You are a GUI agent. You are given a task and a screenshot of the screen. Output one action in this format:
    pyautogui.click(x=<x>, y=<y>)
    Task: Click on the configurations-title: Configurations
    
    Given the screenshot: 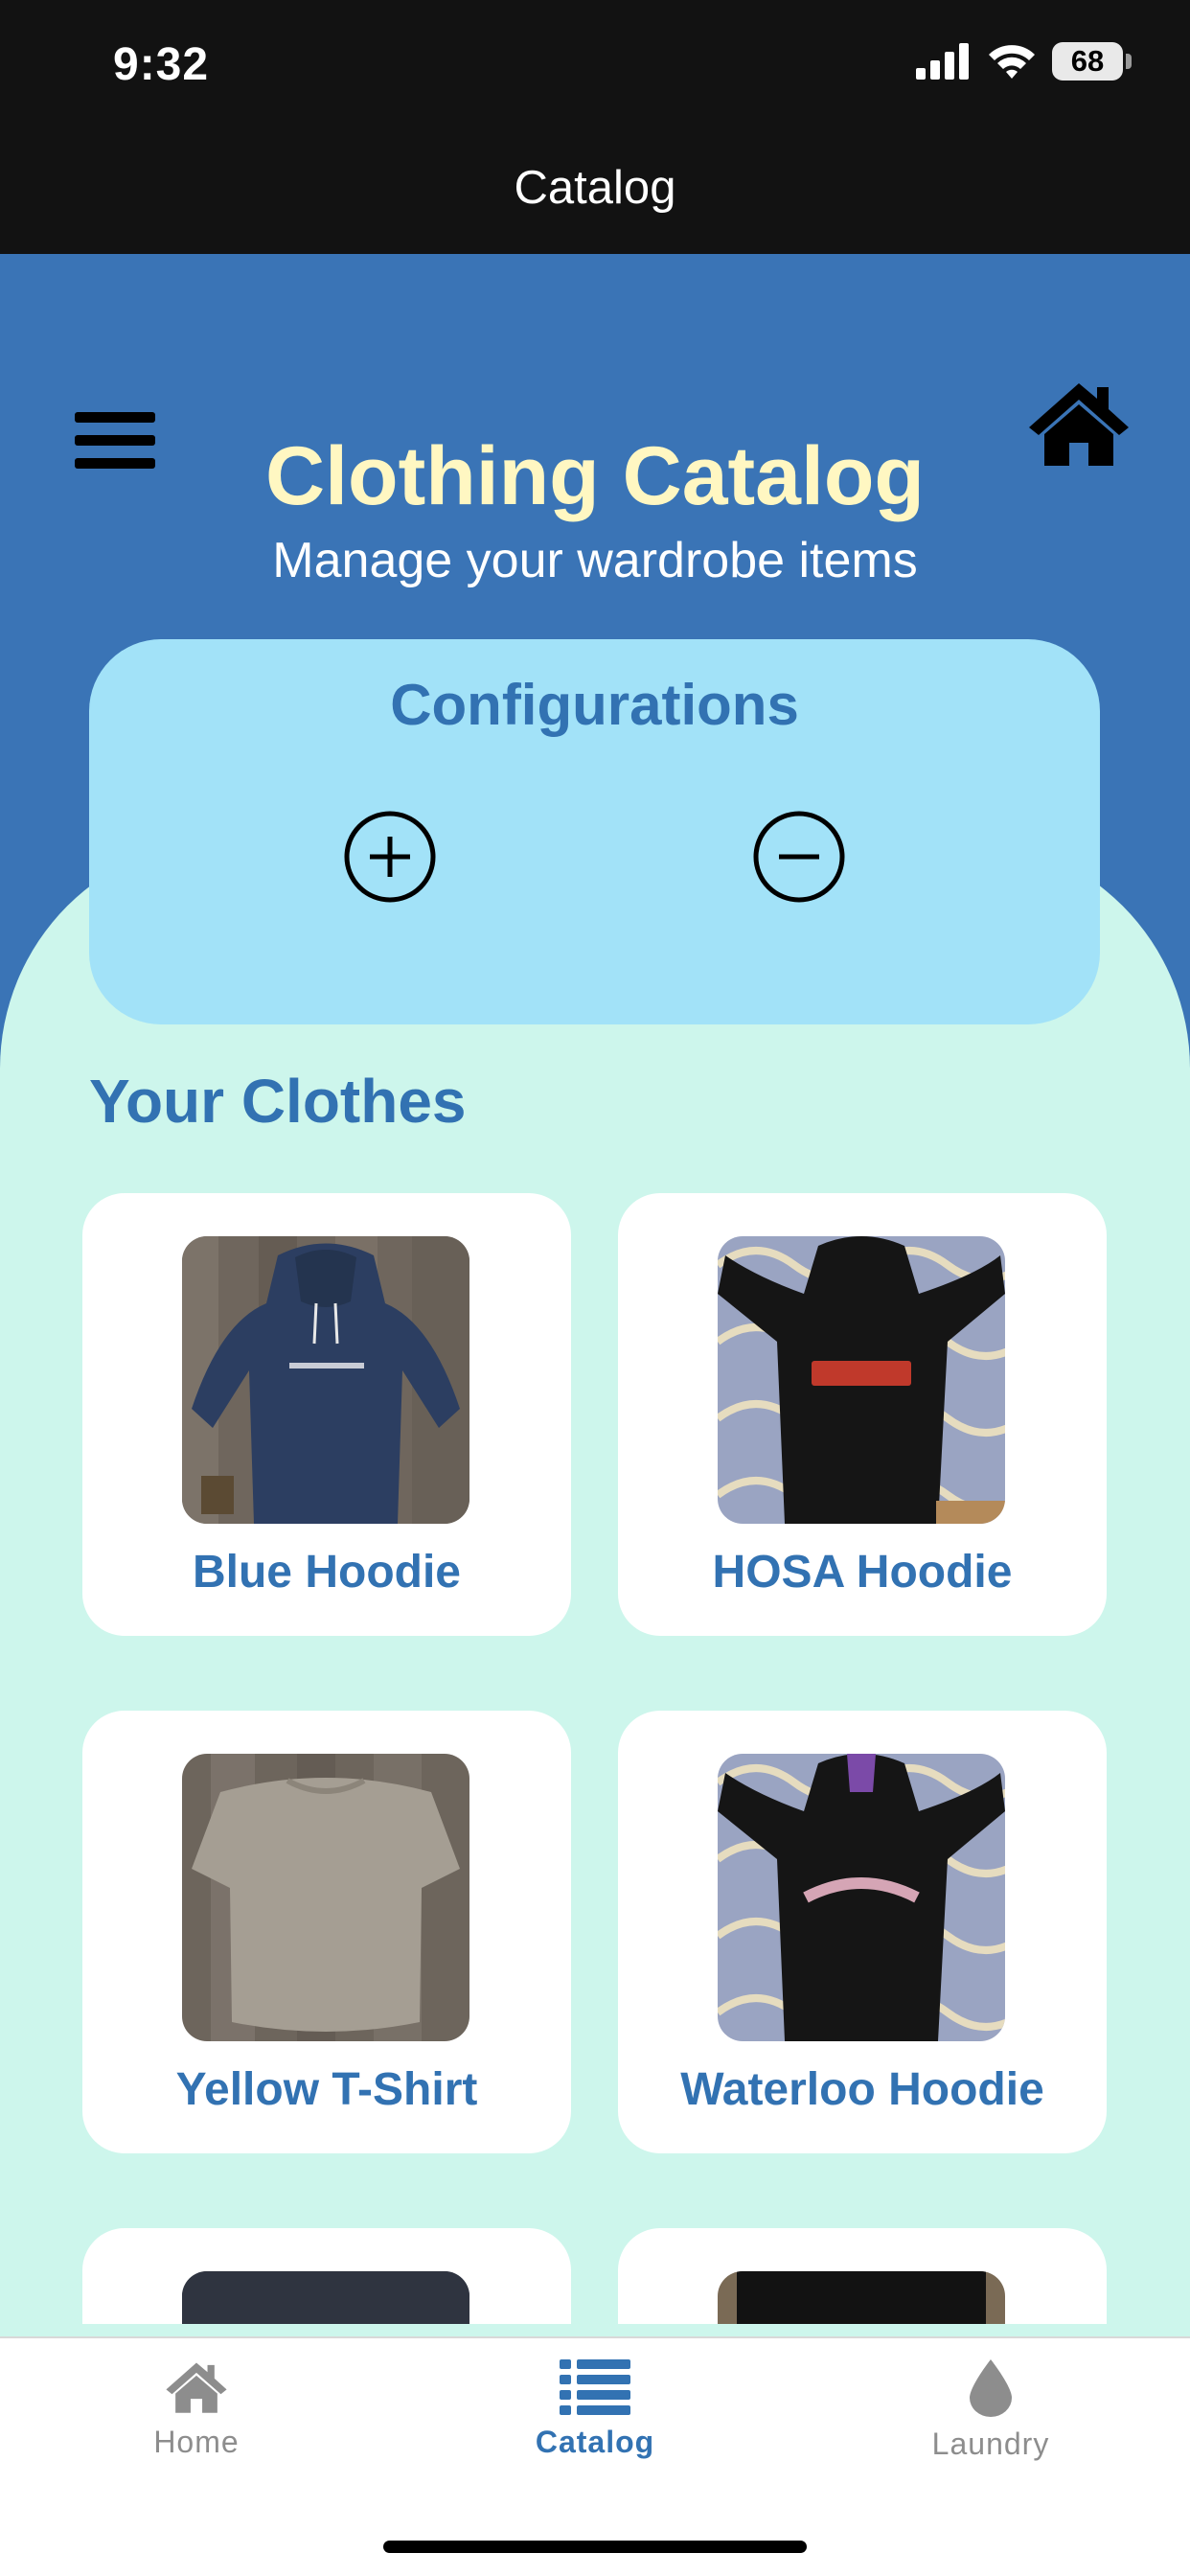 What is the action you would take?
    pyautogui.click(x=594, y=705)
    